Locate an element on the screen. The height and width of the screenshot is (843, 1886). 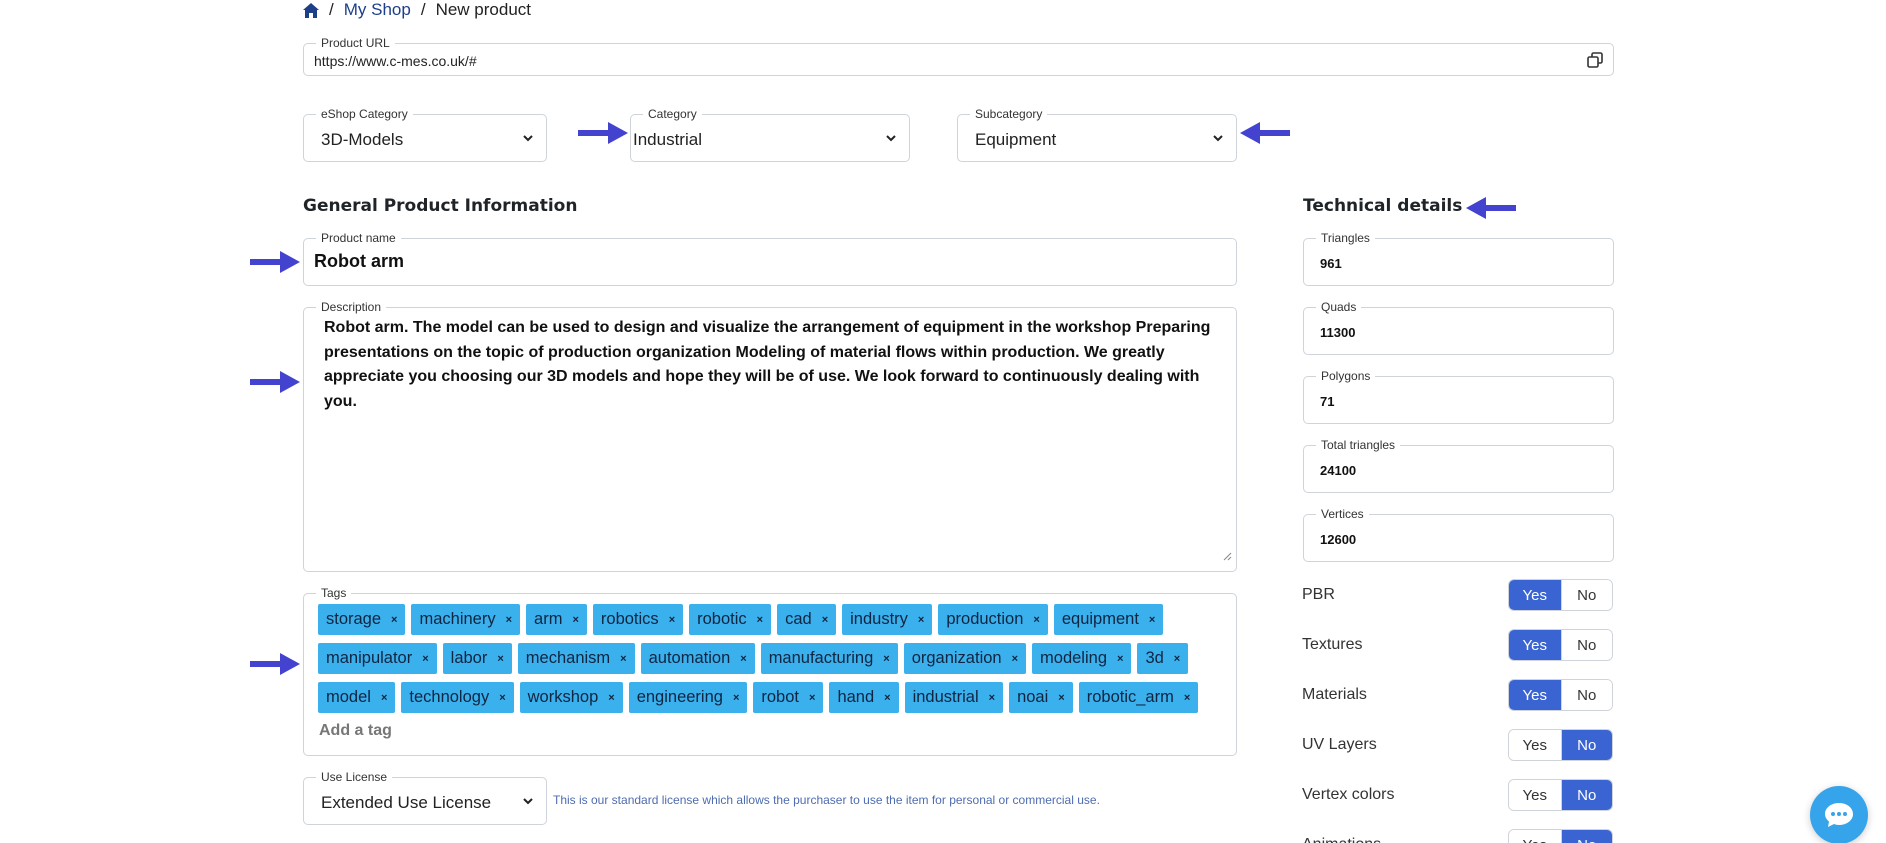
resize-grip-icon is located at coordinates (1227, 556).